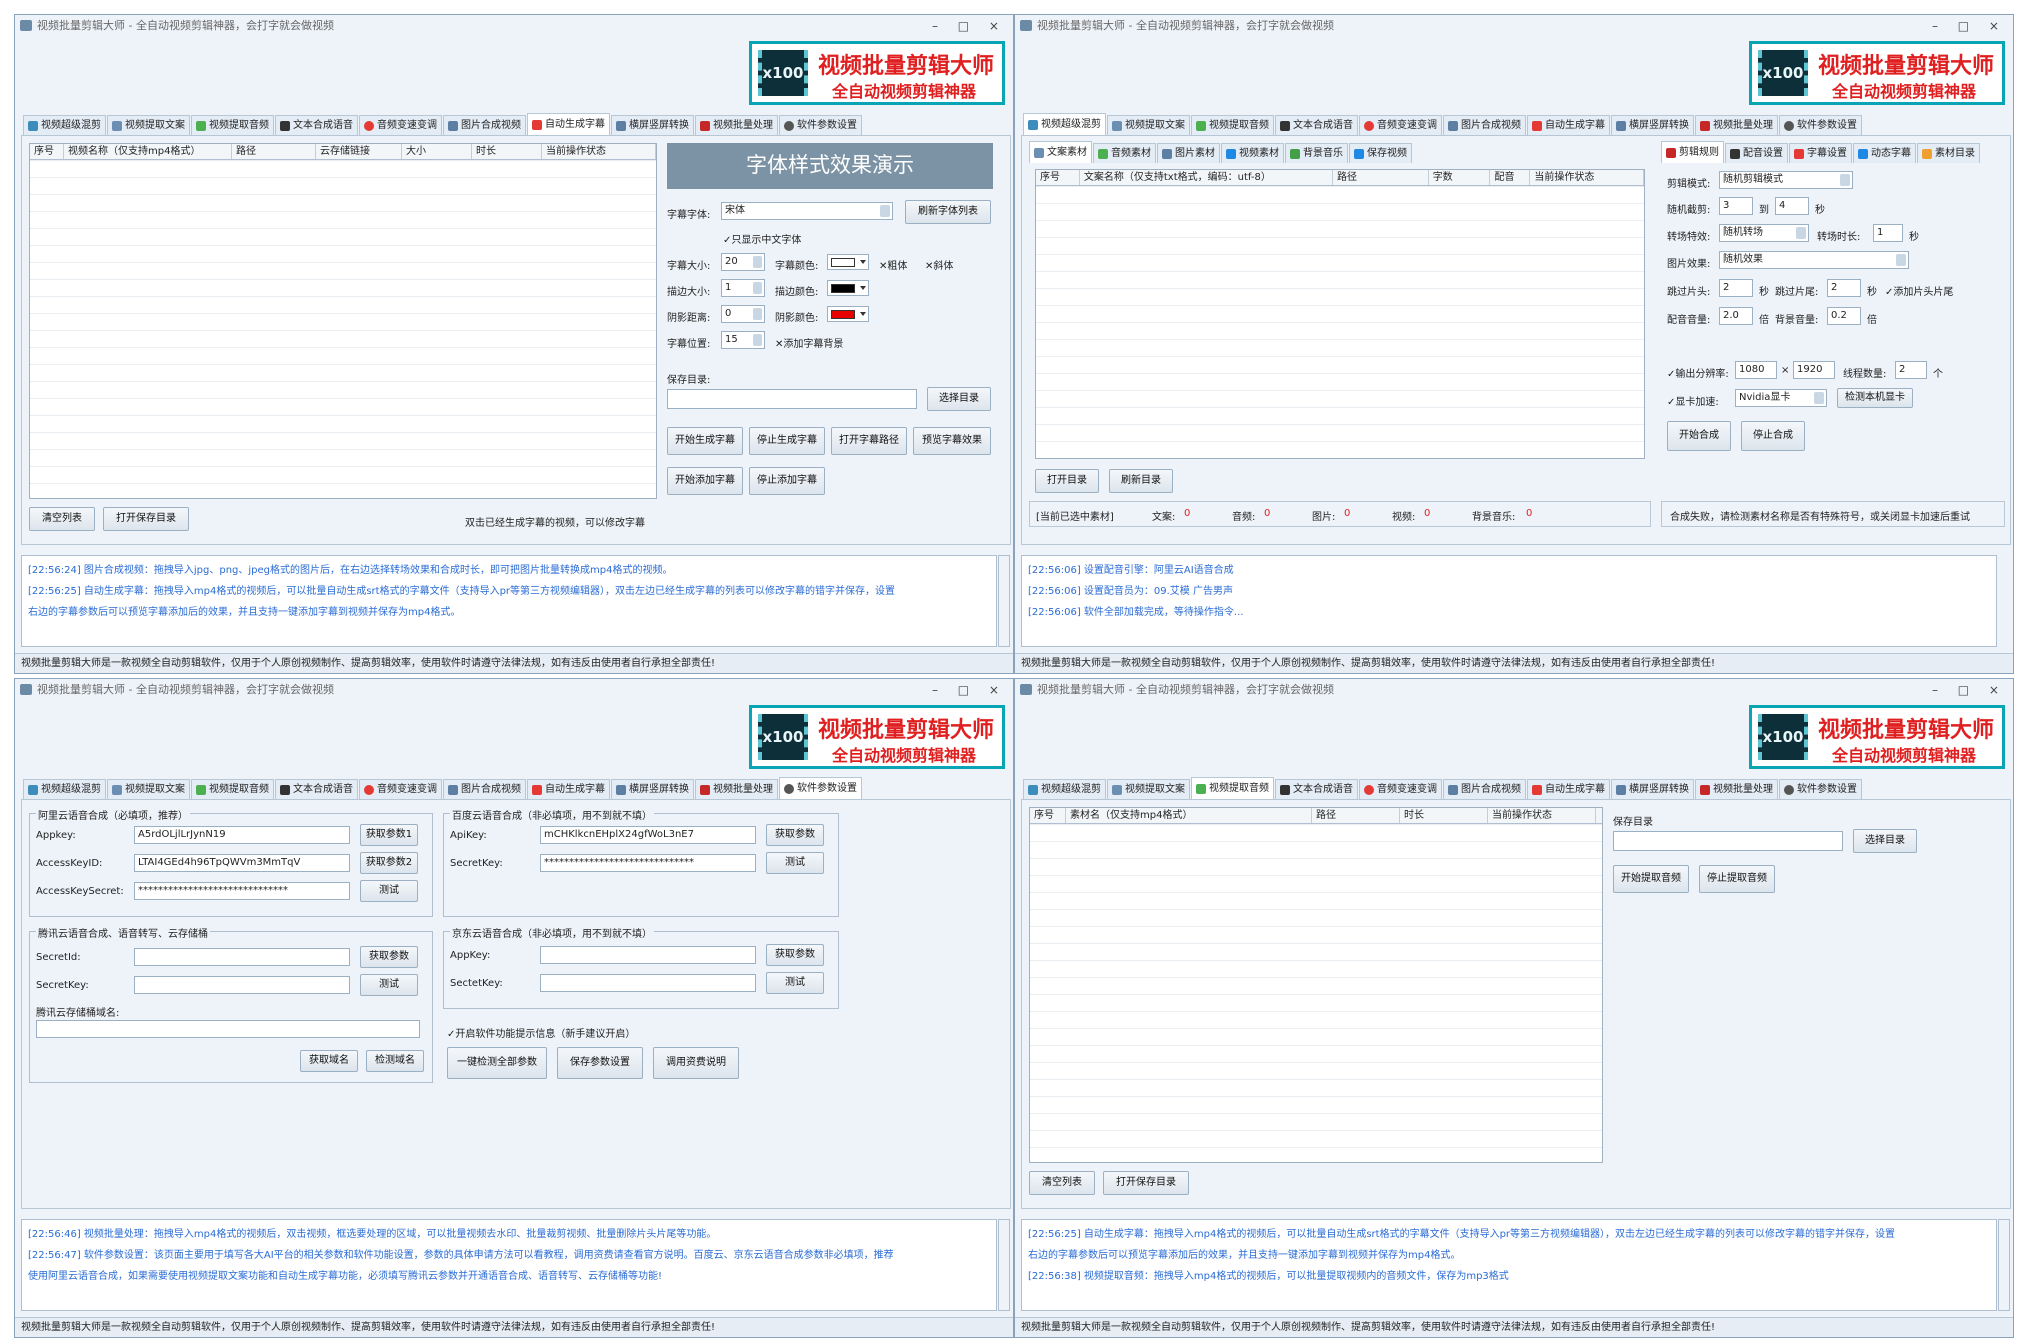 Image resolution: width=2020 pixels, height=1342 pixels. What do you see at coordinates (228, 1029) in the screenshot?
I see `bucket-domain-input` at bounding box center [228, 1029].